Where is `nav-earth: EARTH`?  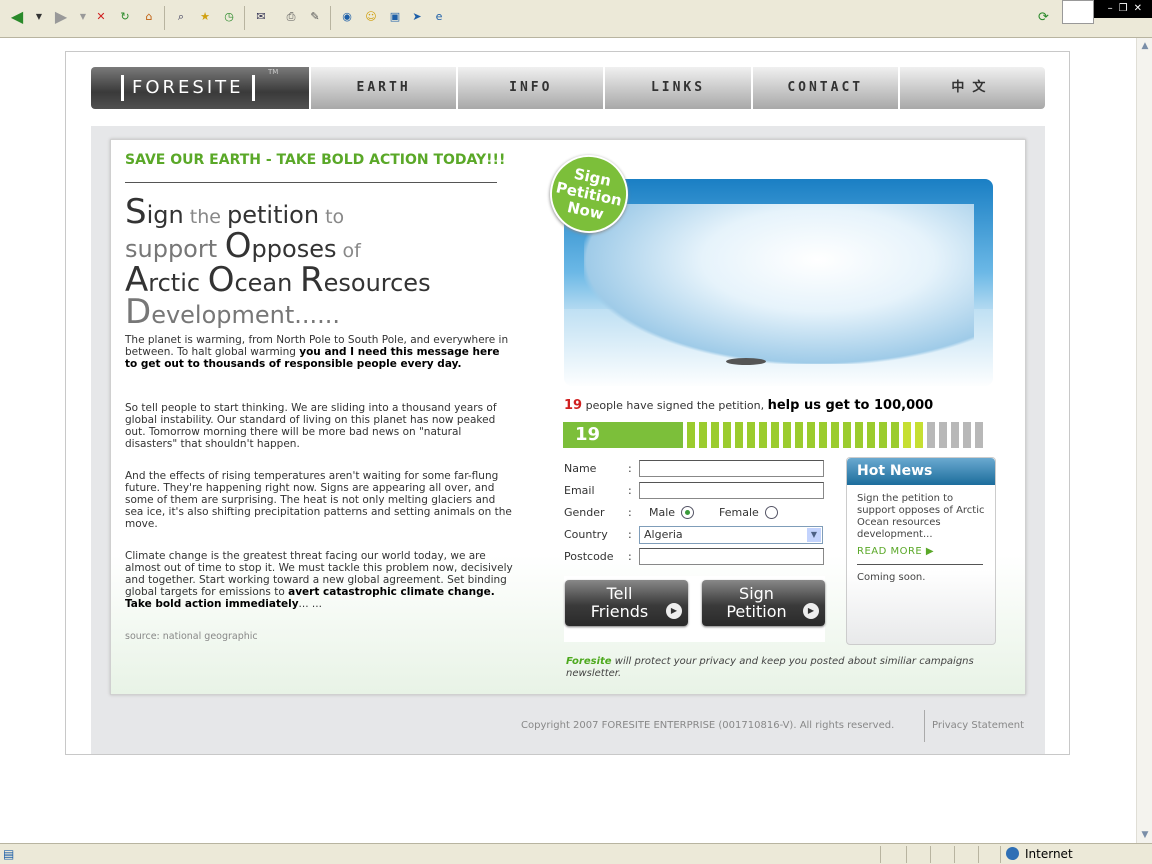
nav-earth: EARTH is located at coordinates (383, 88).